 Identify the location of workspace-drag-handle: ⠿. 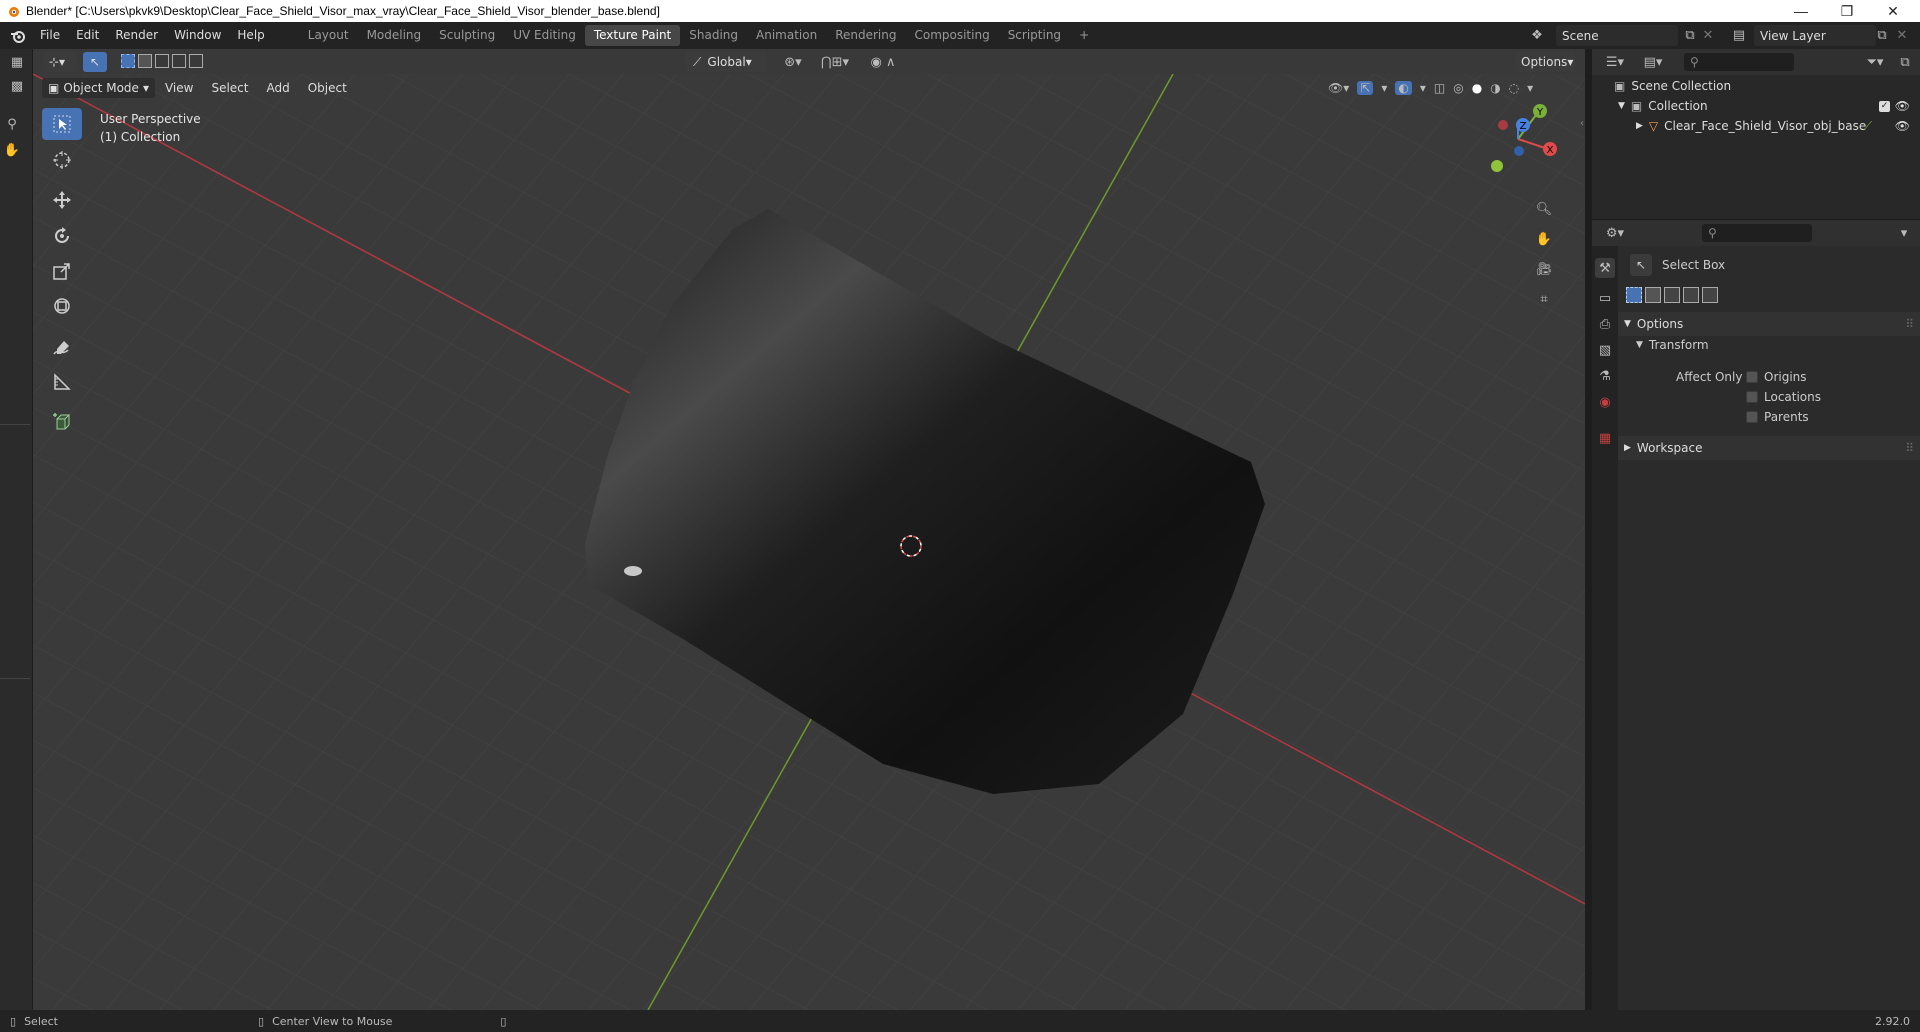
(1909, 448).